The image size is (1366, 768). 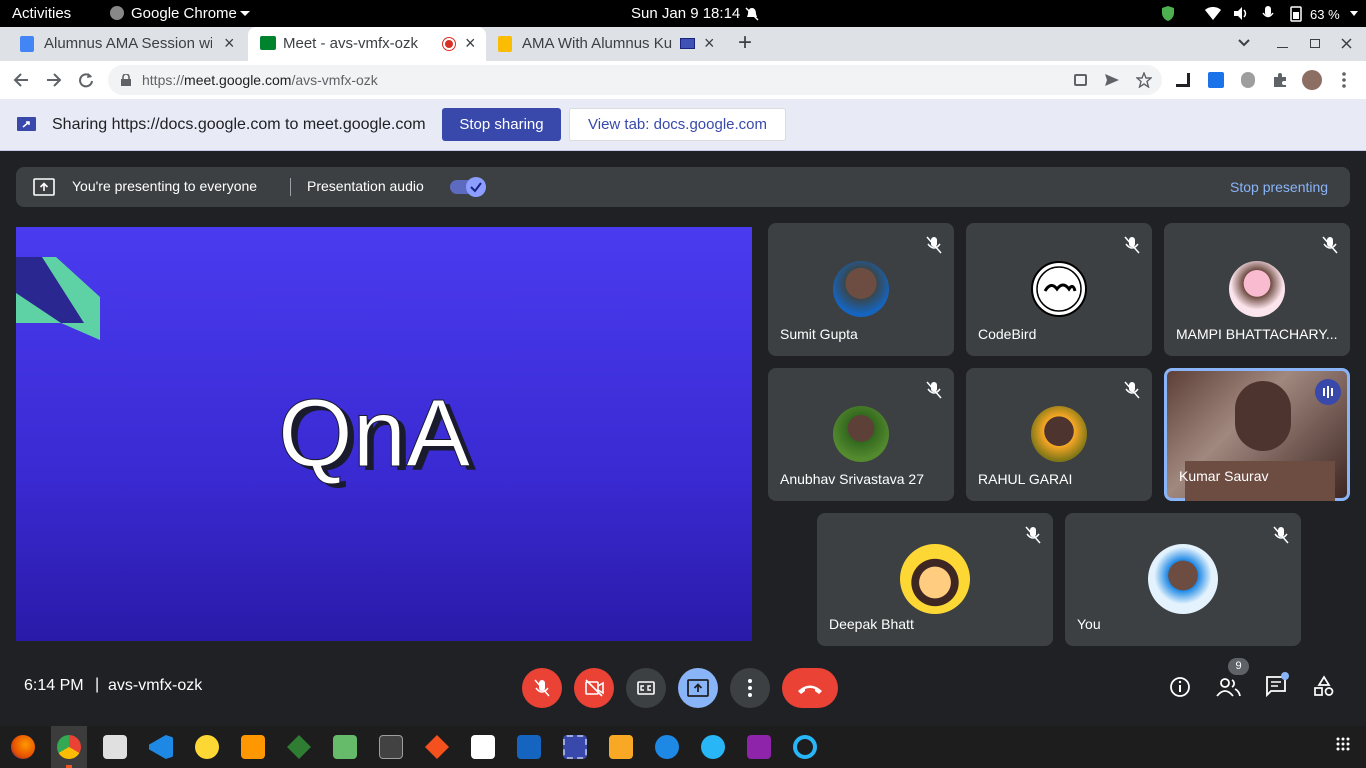 What do you see at coordinates (1112, 80) in the screenshot?
I see `send-icon` at bounding box center [1112, 80].